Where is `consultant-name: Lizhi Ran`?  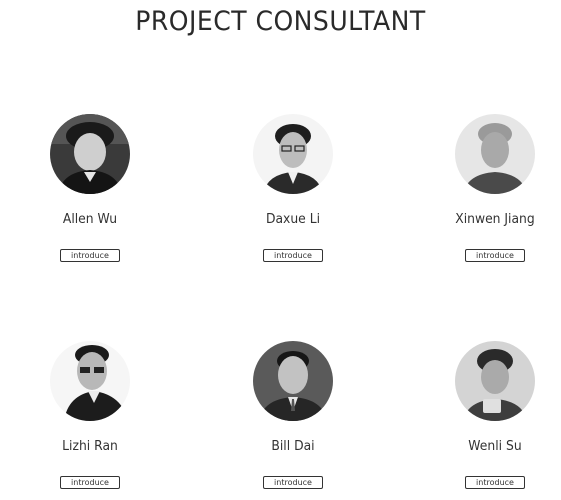
consultant-name: Lizhi Ran is located at coordinates (90, 446).